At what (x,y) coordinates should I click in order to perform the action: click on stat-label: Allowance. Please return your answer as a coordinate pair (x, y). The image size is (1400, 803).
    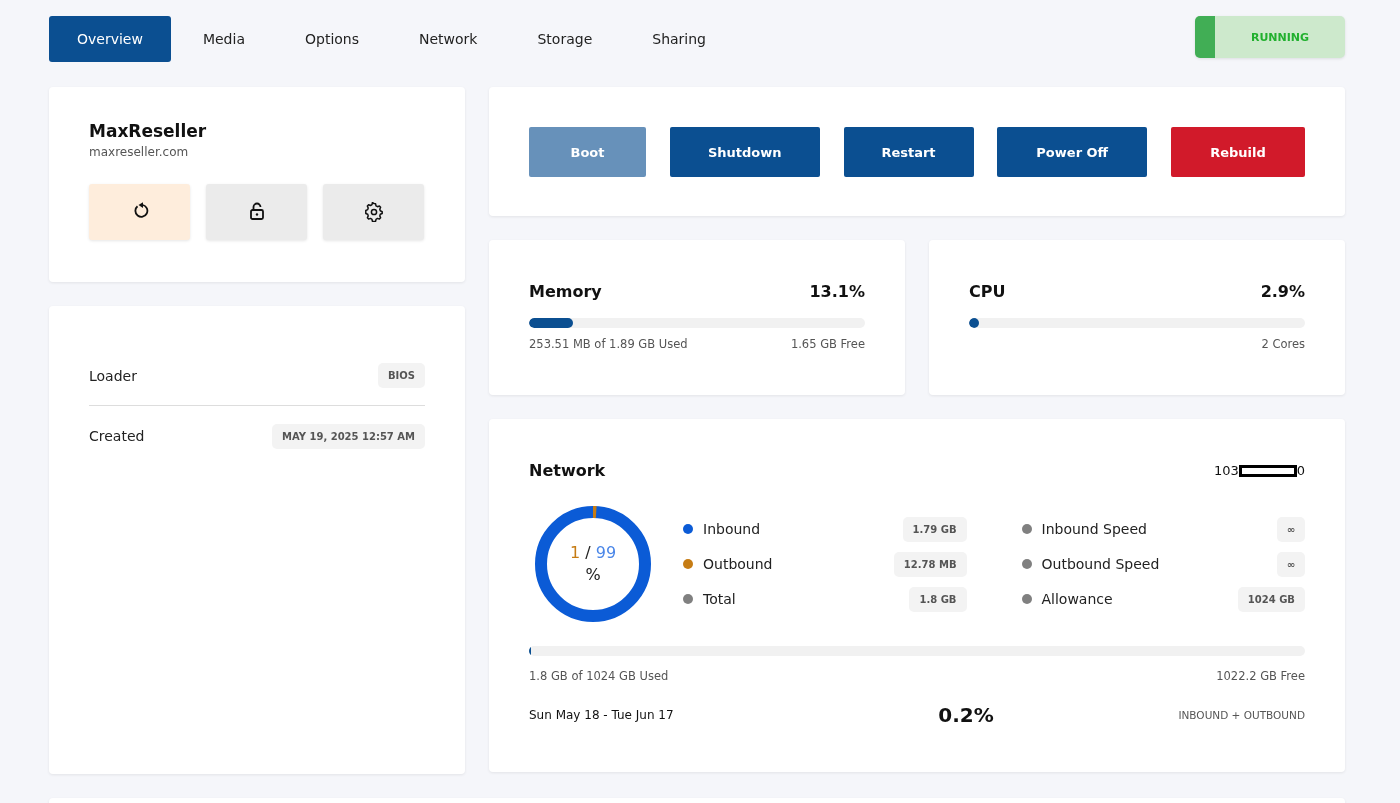
    Looking at the image, I should click on (1077, 599).